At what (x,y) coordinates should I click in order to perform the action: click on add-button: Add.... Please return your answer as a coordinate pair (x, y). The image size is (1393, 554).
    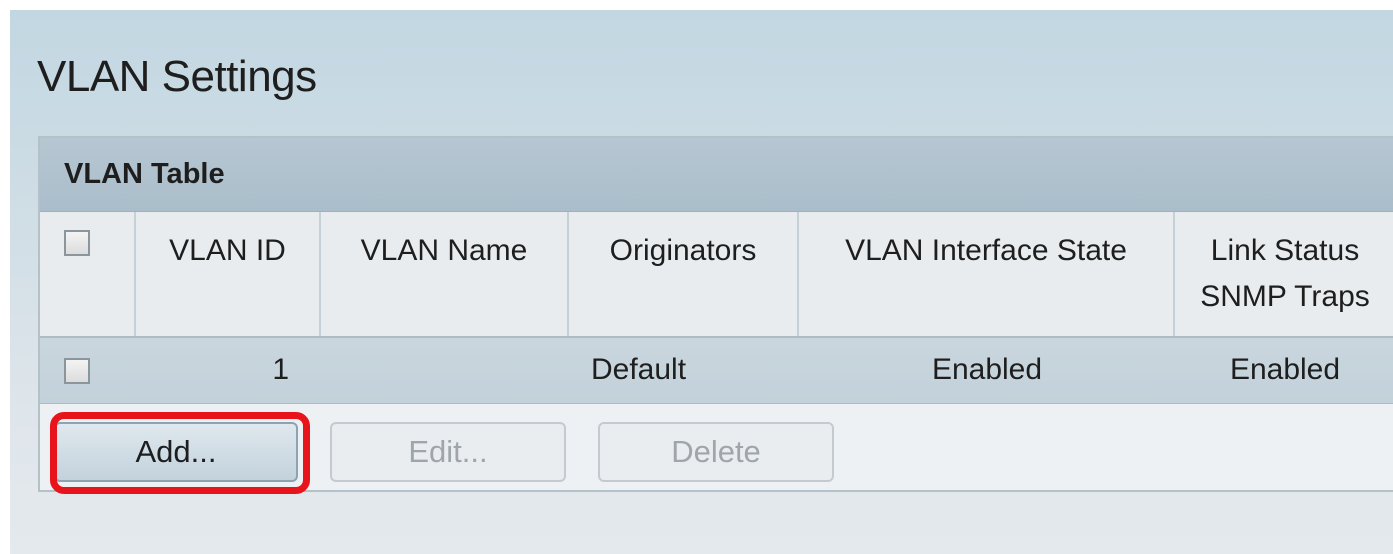
    Looking at the image, I should click on (176, 452).